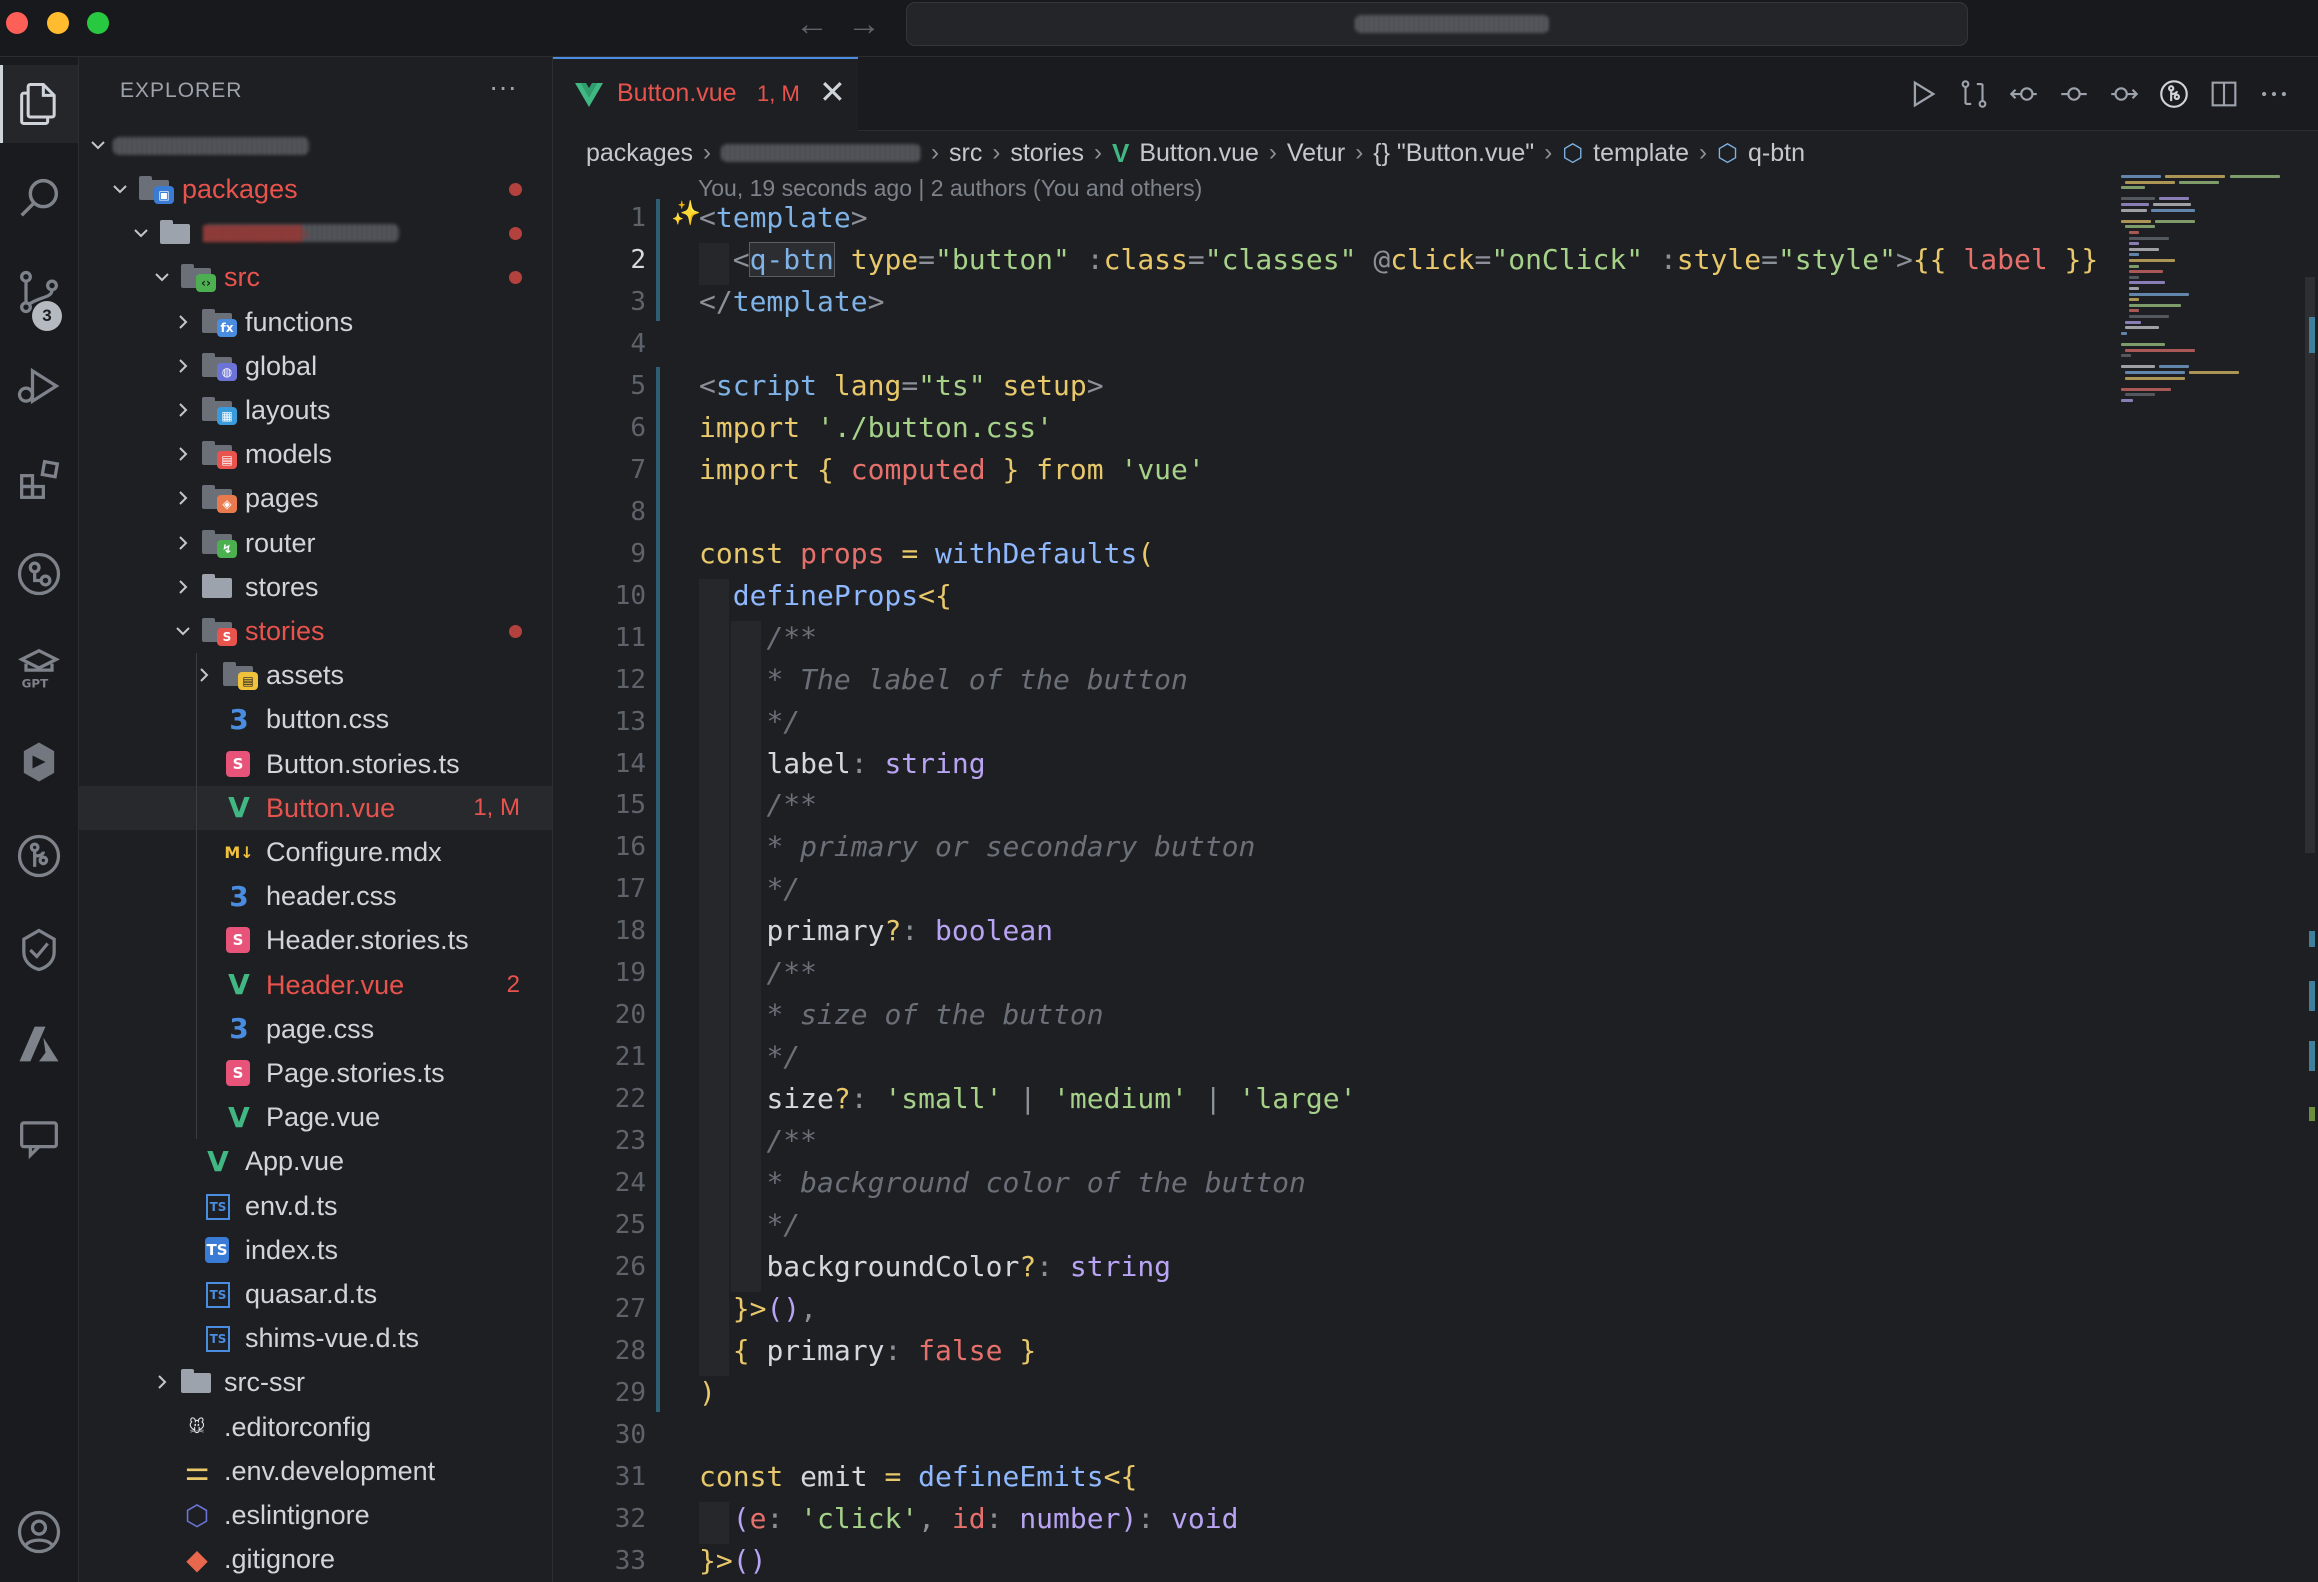 The width and height of the screenshot is (2318, 1582). I want to click on code-line: 22 size?: 'small' | 'medium' | 'large', so click(1333, 1099).